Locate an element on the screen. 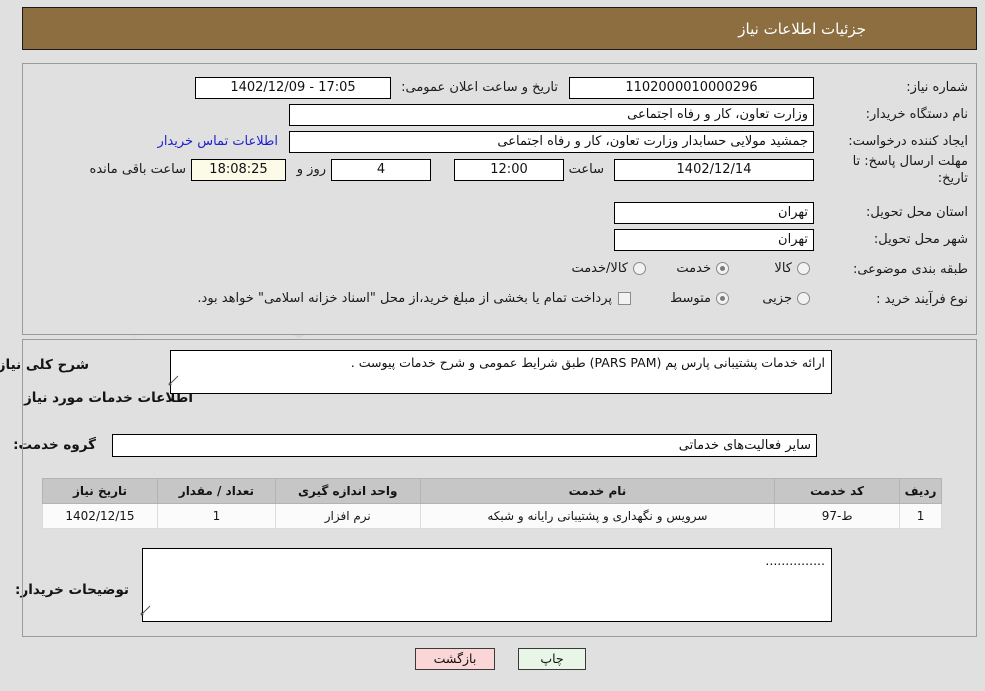 This screenshot has width=985, height=691. col-row-no: ردیف is located at coordinates (921, 491).